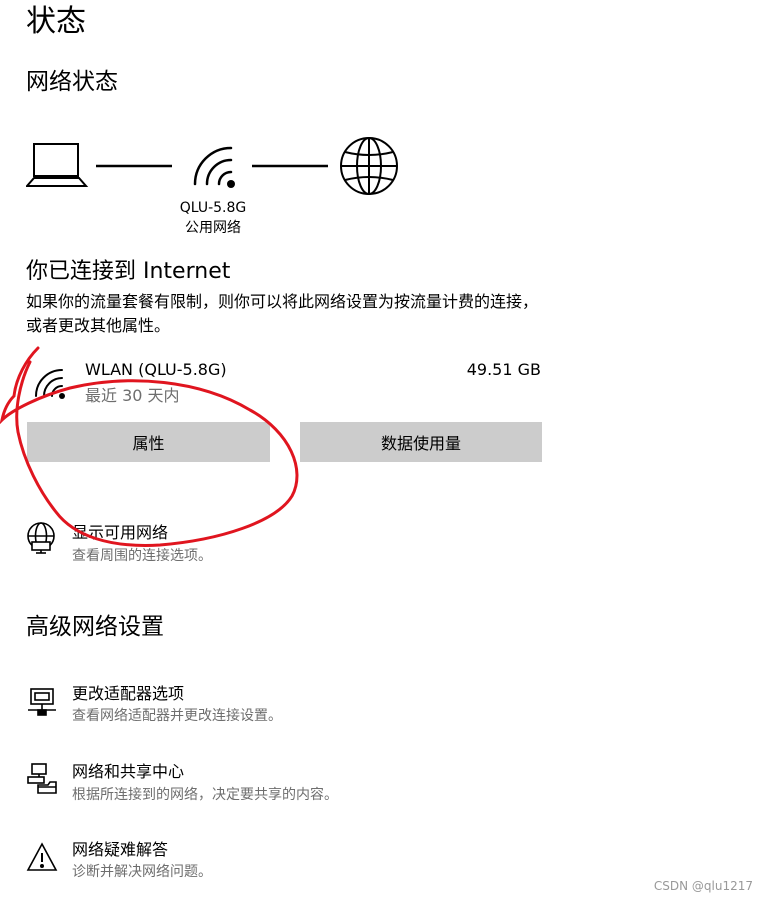 The width and height of the screenshot is (767, 903). I want to click on connected-heading: 你已连接到 Internet, so click(128, 271).